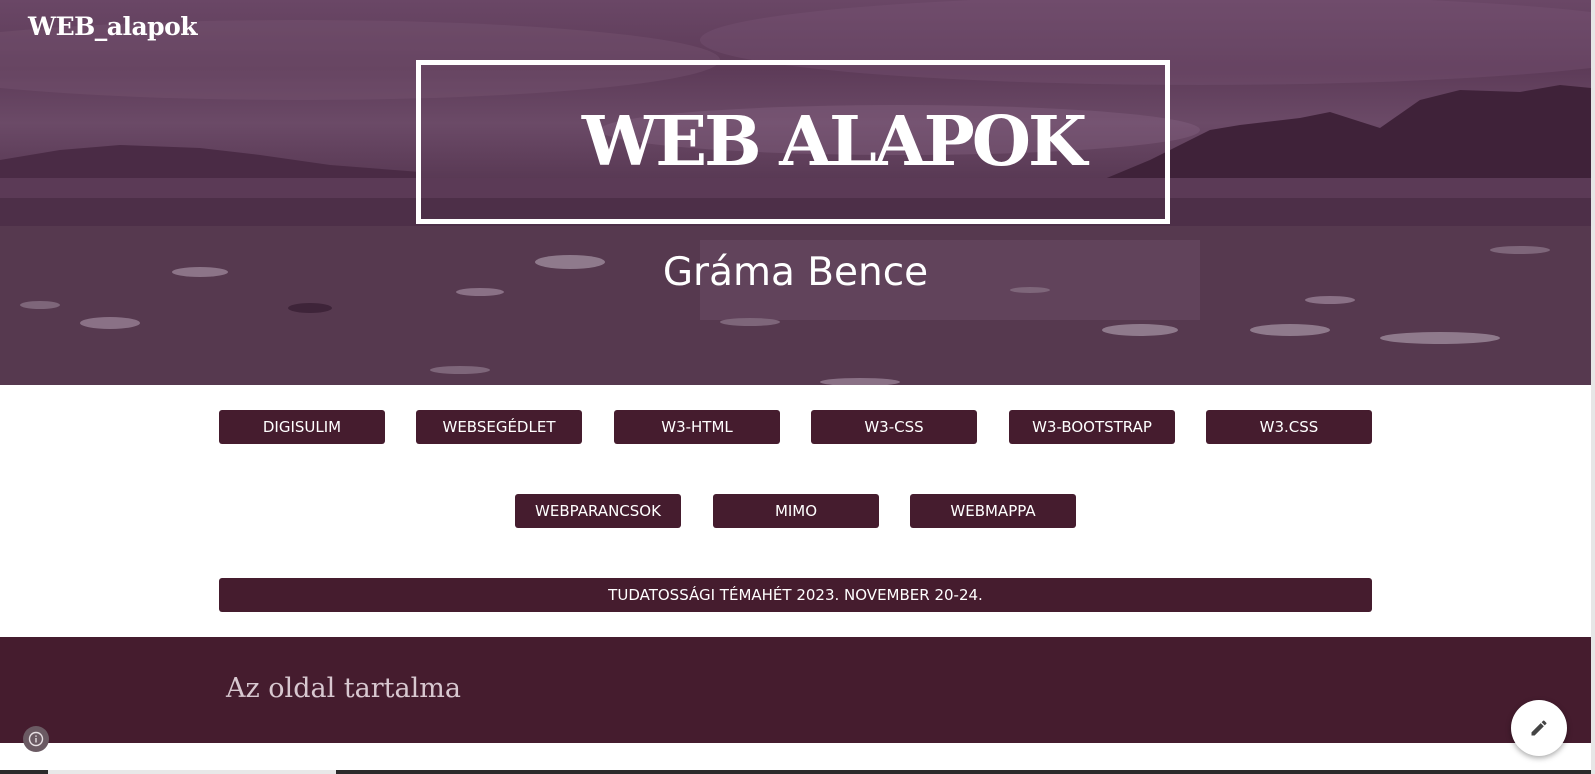  I want to click on nav-button-w3-css: W3-CSS, so click(894, 427).